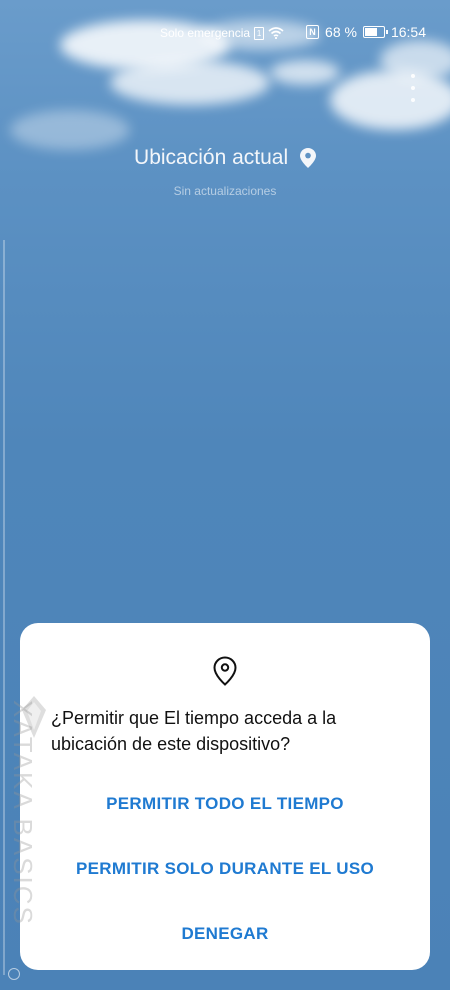 Image resolution: width=450 pixels, height=990 pixels. What do you see at coordinates (211, 157) in the screenshot?
I see `location-title: Ubicación actual` at bounding box center [211, 157].